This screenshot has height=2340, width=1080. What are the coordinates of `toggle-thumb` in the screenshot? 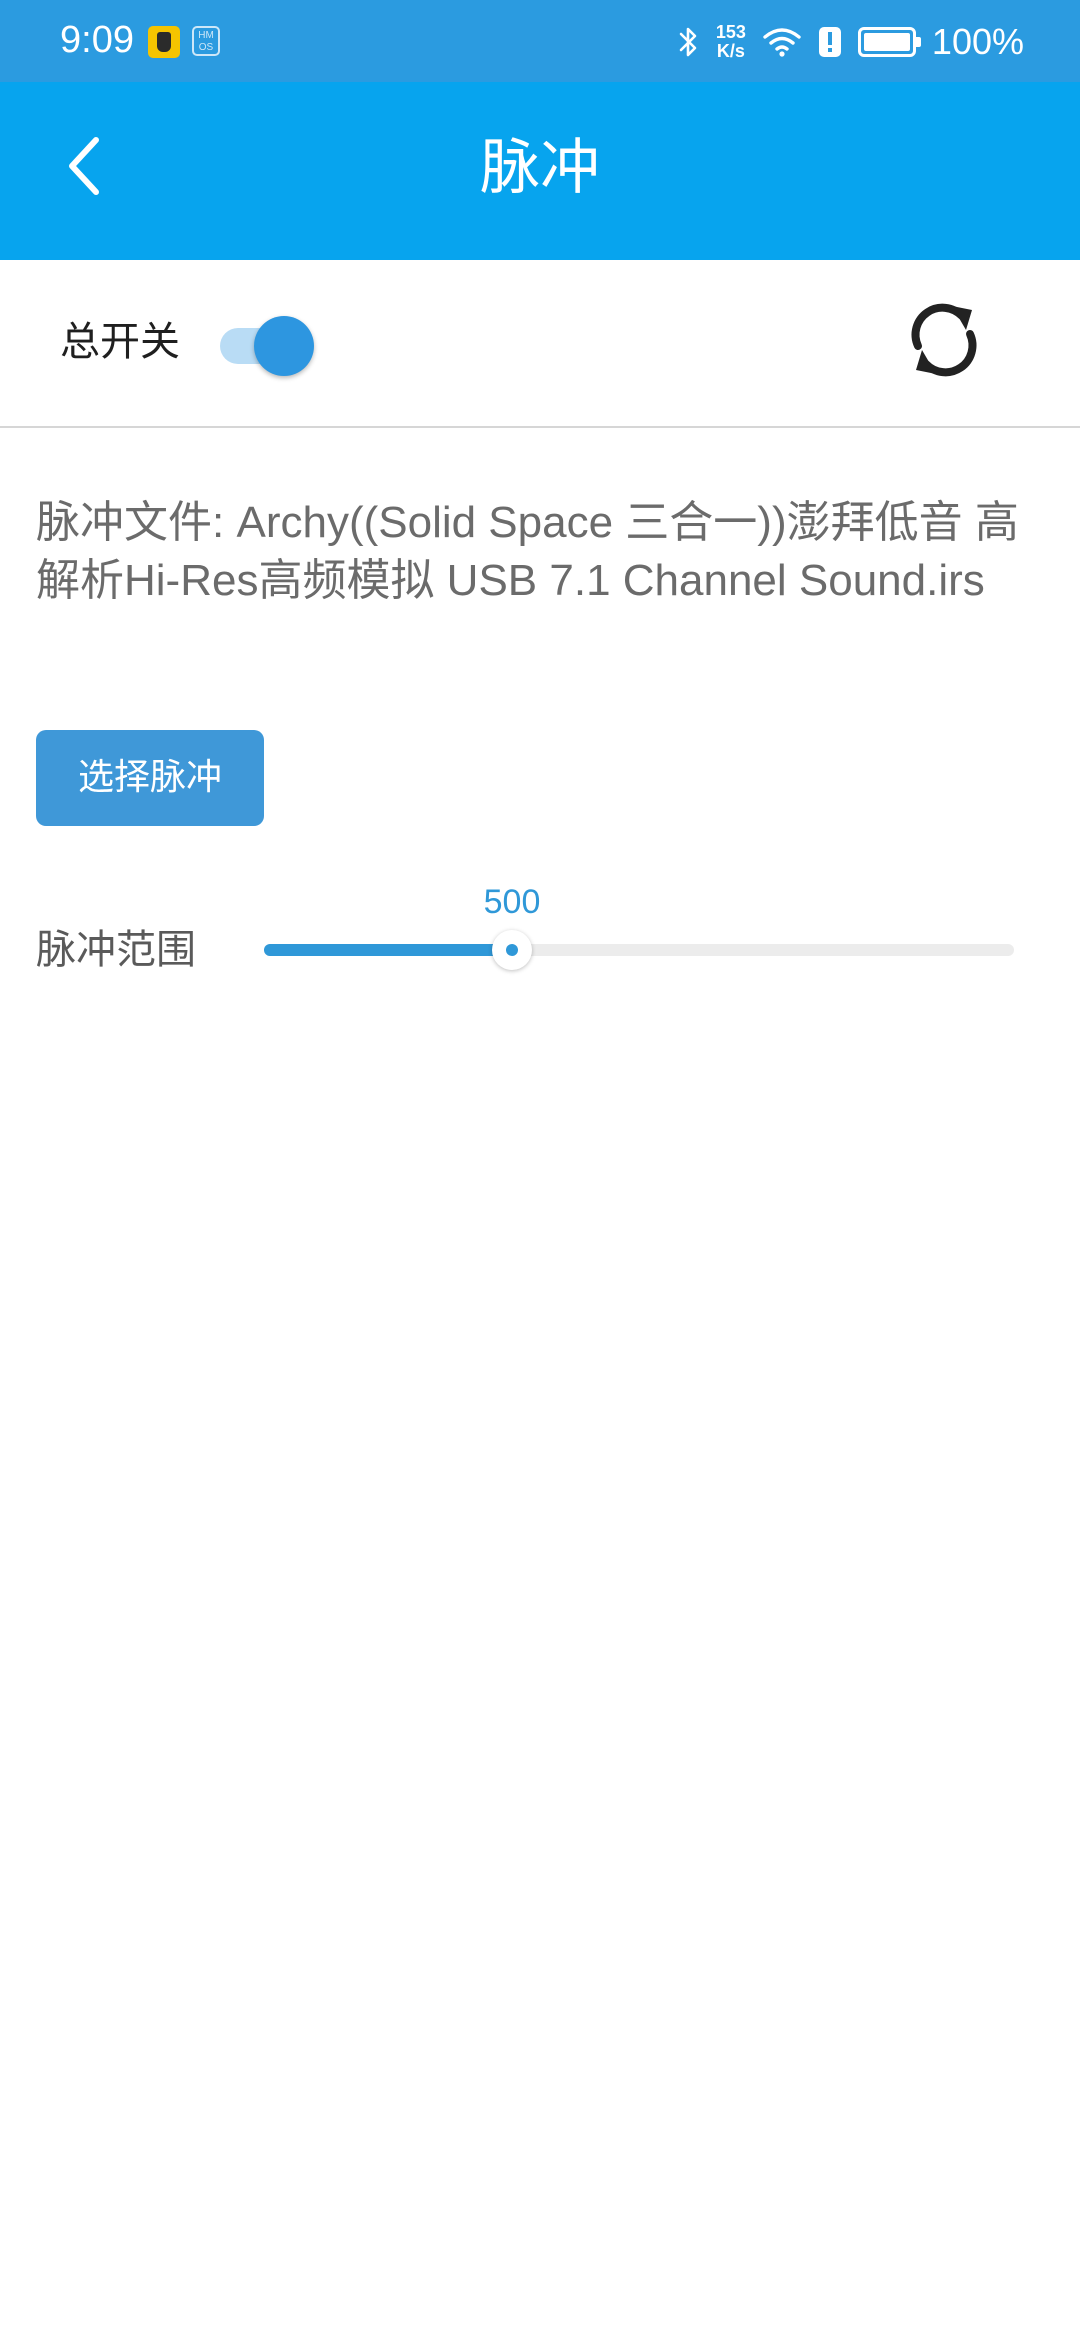 It's located at (284, 346).